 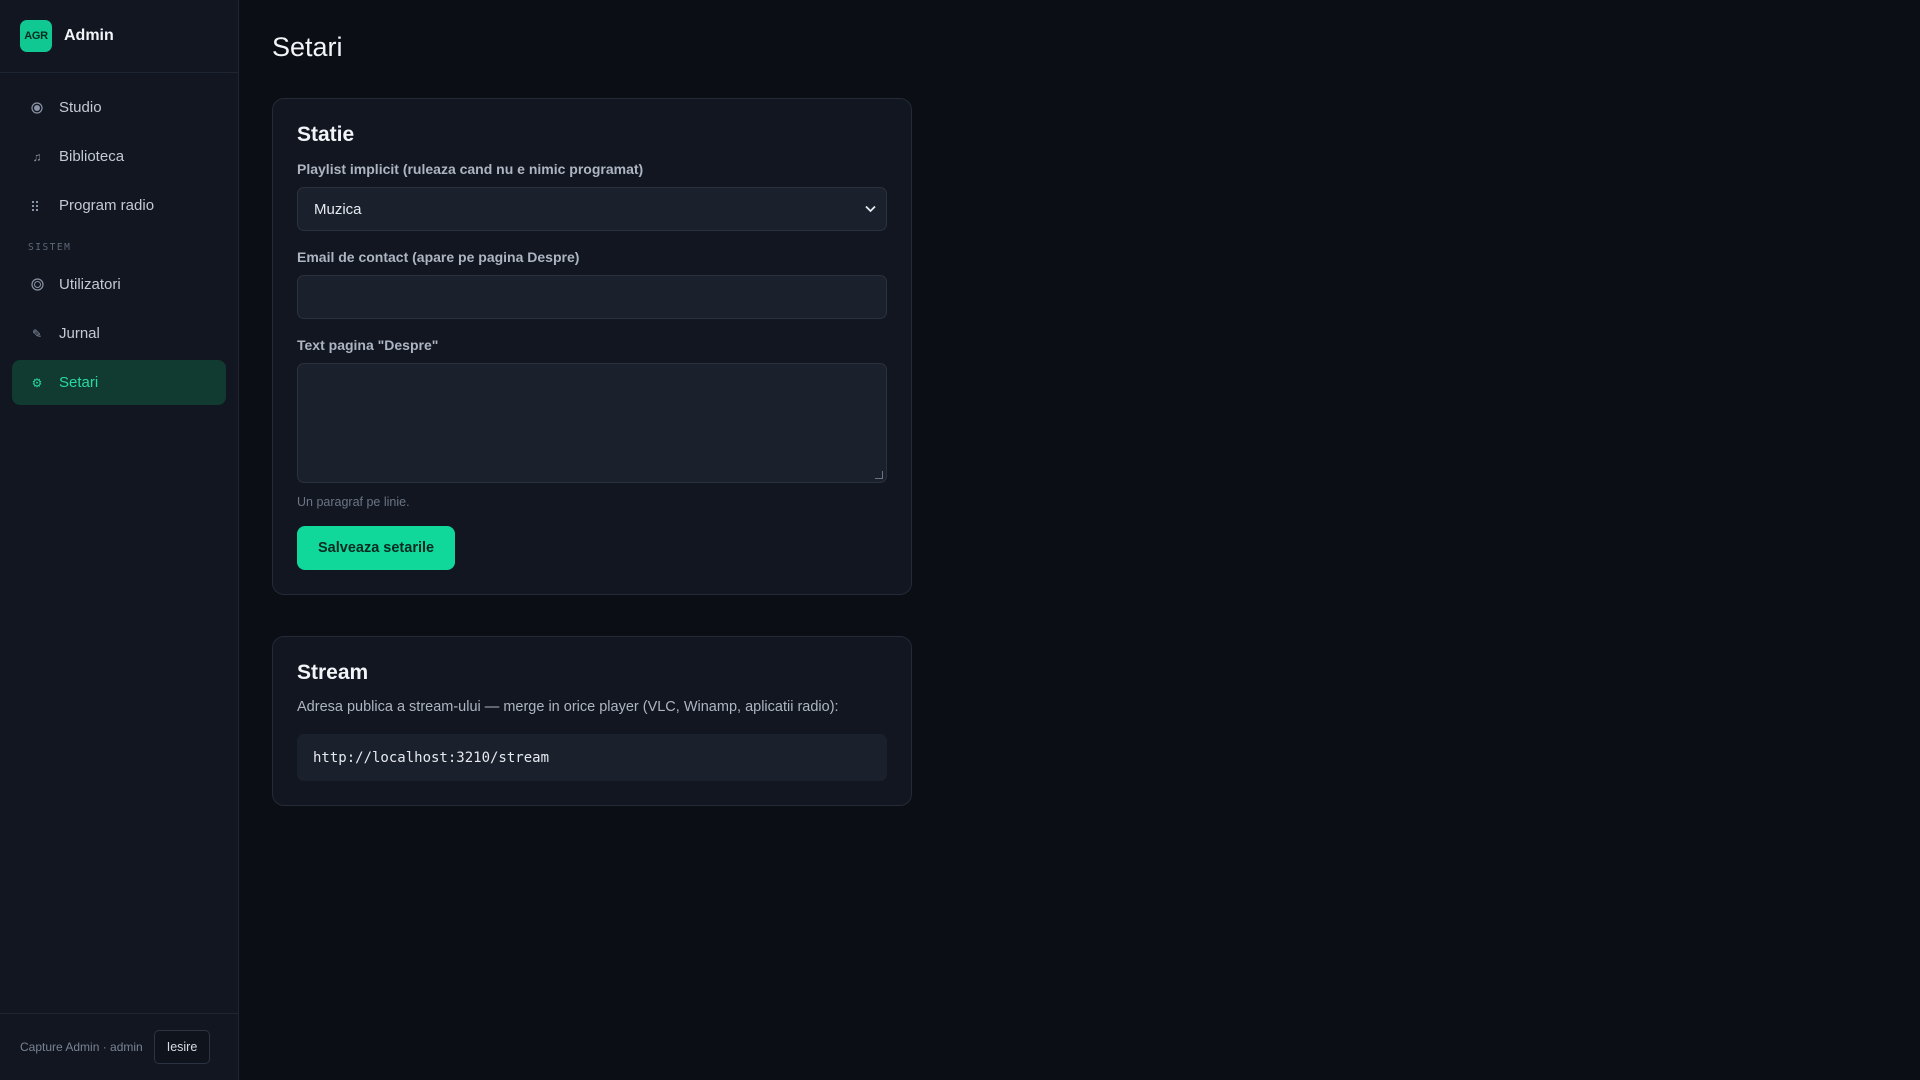 I want to click on sidebar-item-biblioteca: ♫ Biblioteca, so click(x=119, y=156).